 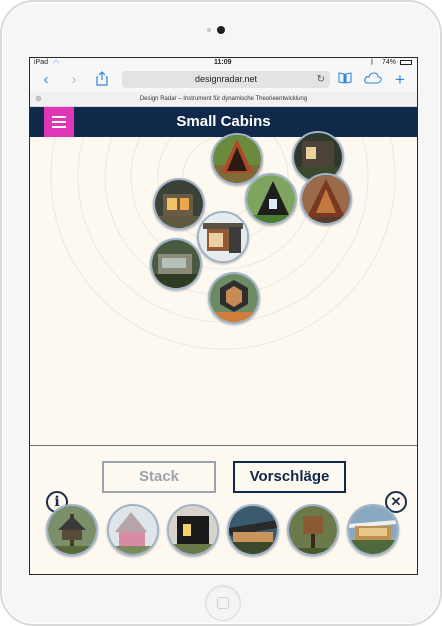 I want to click on home-button, so click(x=223, y=603).